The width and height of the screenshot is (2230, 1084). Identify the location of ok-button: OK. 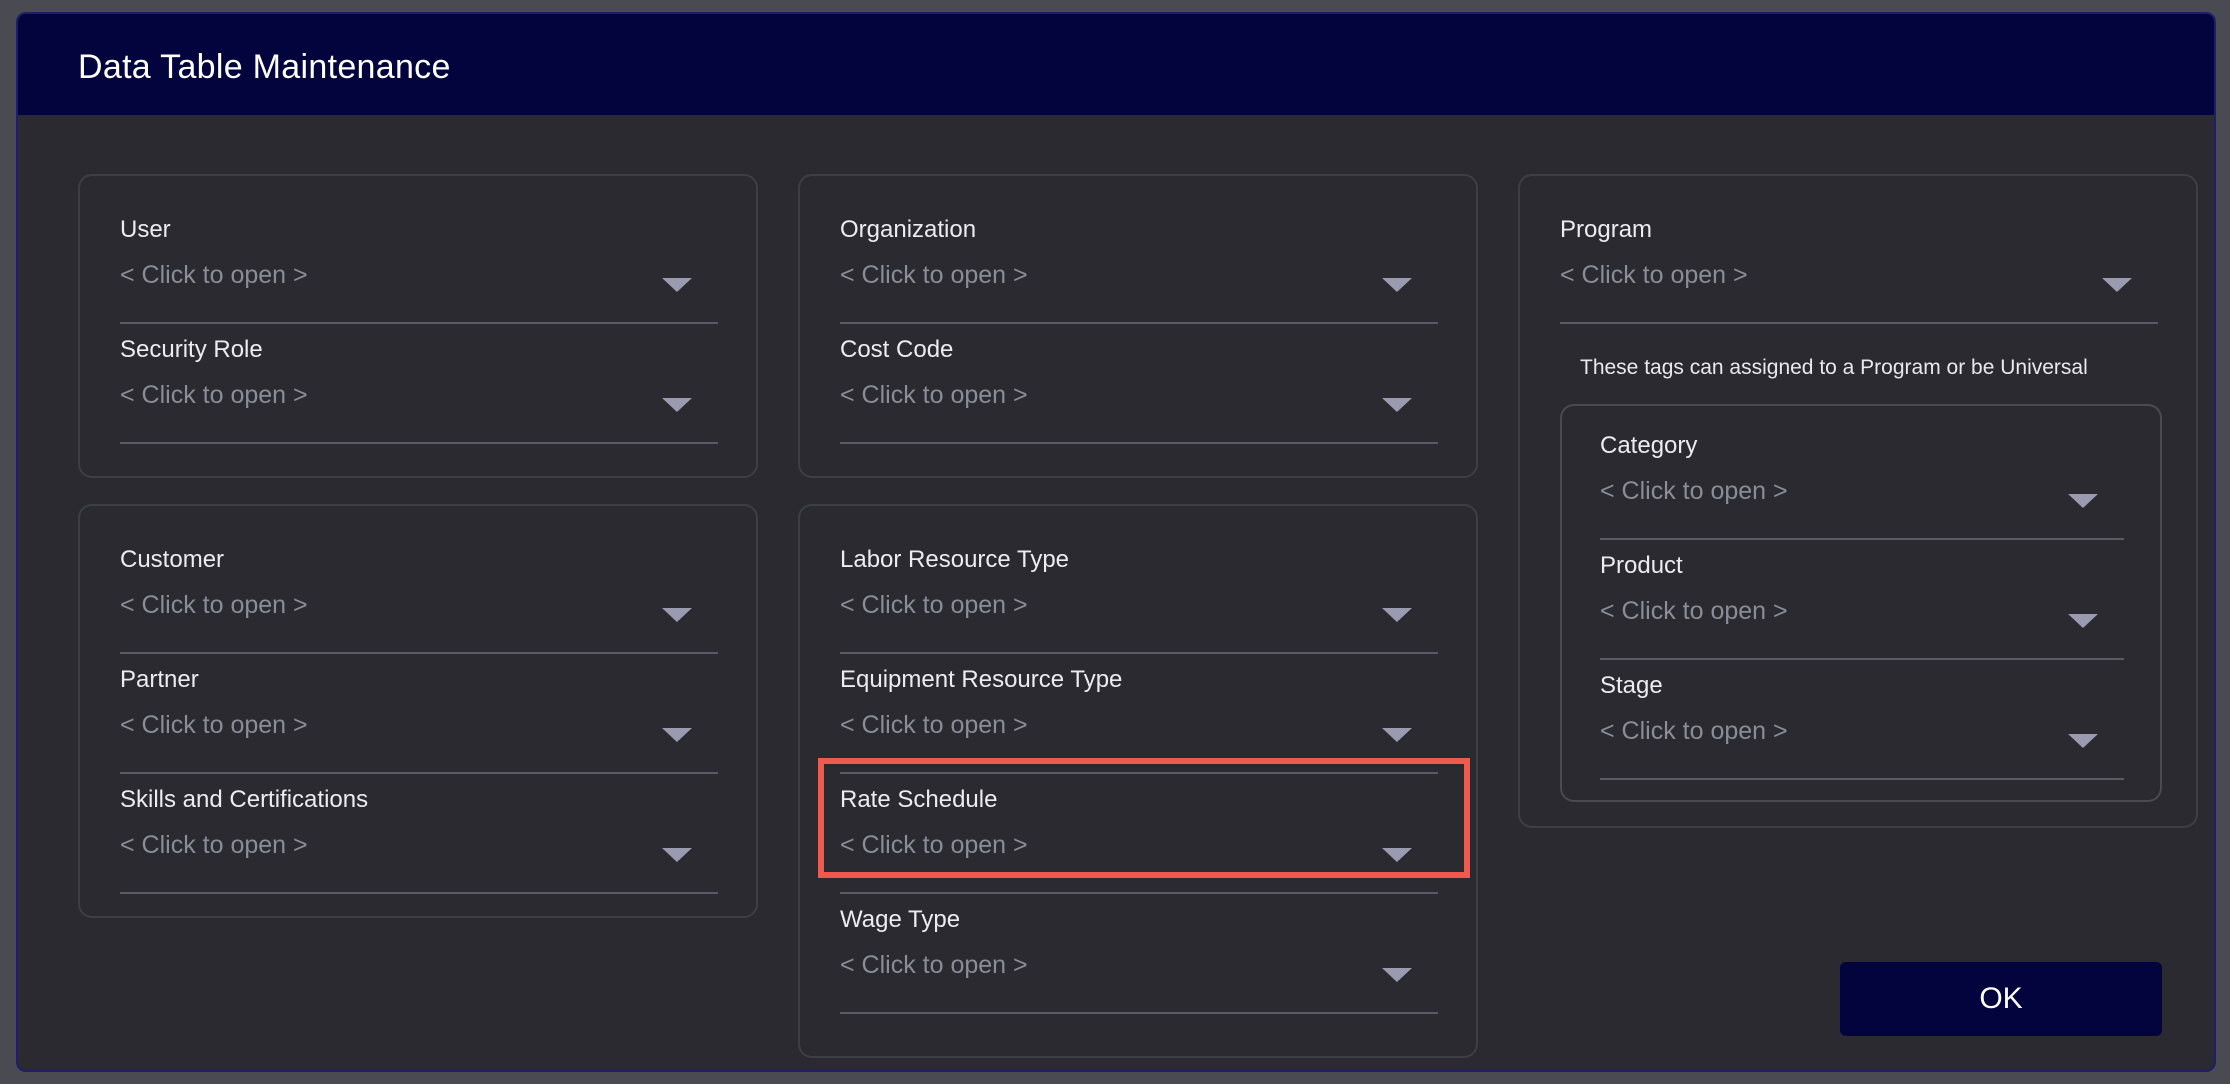
(2001, 999).